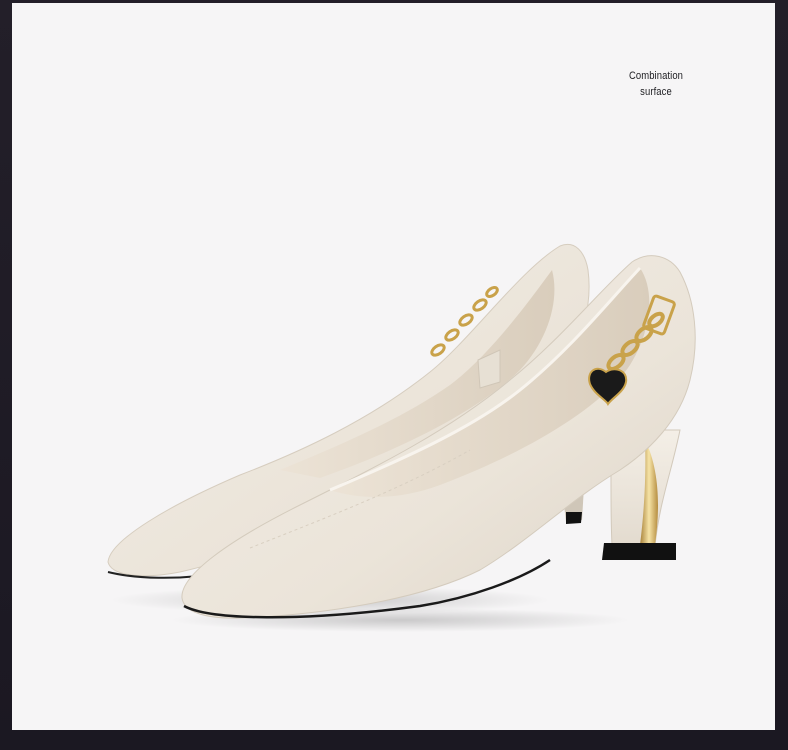 The height and width of the screenshot is (750, 788). Describe the element at coordinates (656, 92) in the screenshot. I see `caption-line-2: surface` at that location.